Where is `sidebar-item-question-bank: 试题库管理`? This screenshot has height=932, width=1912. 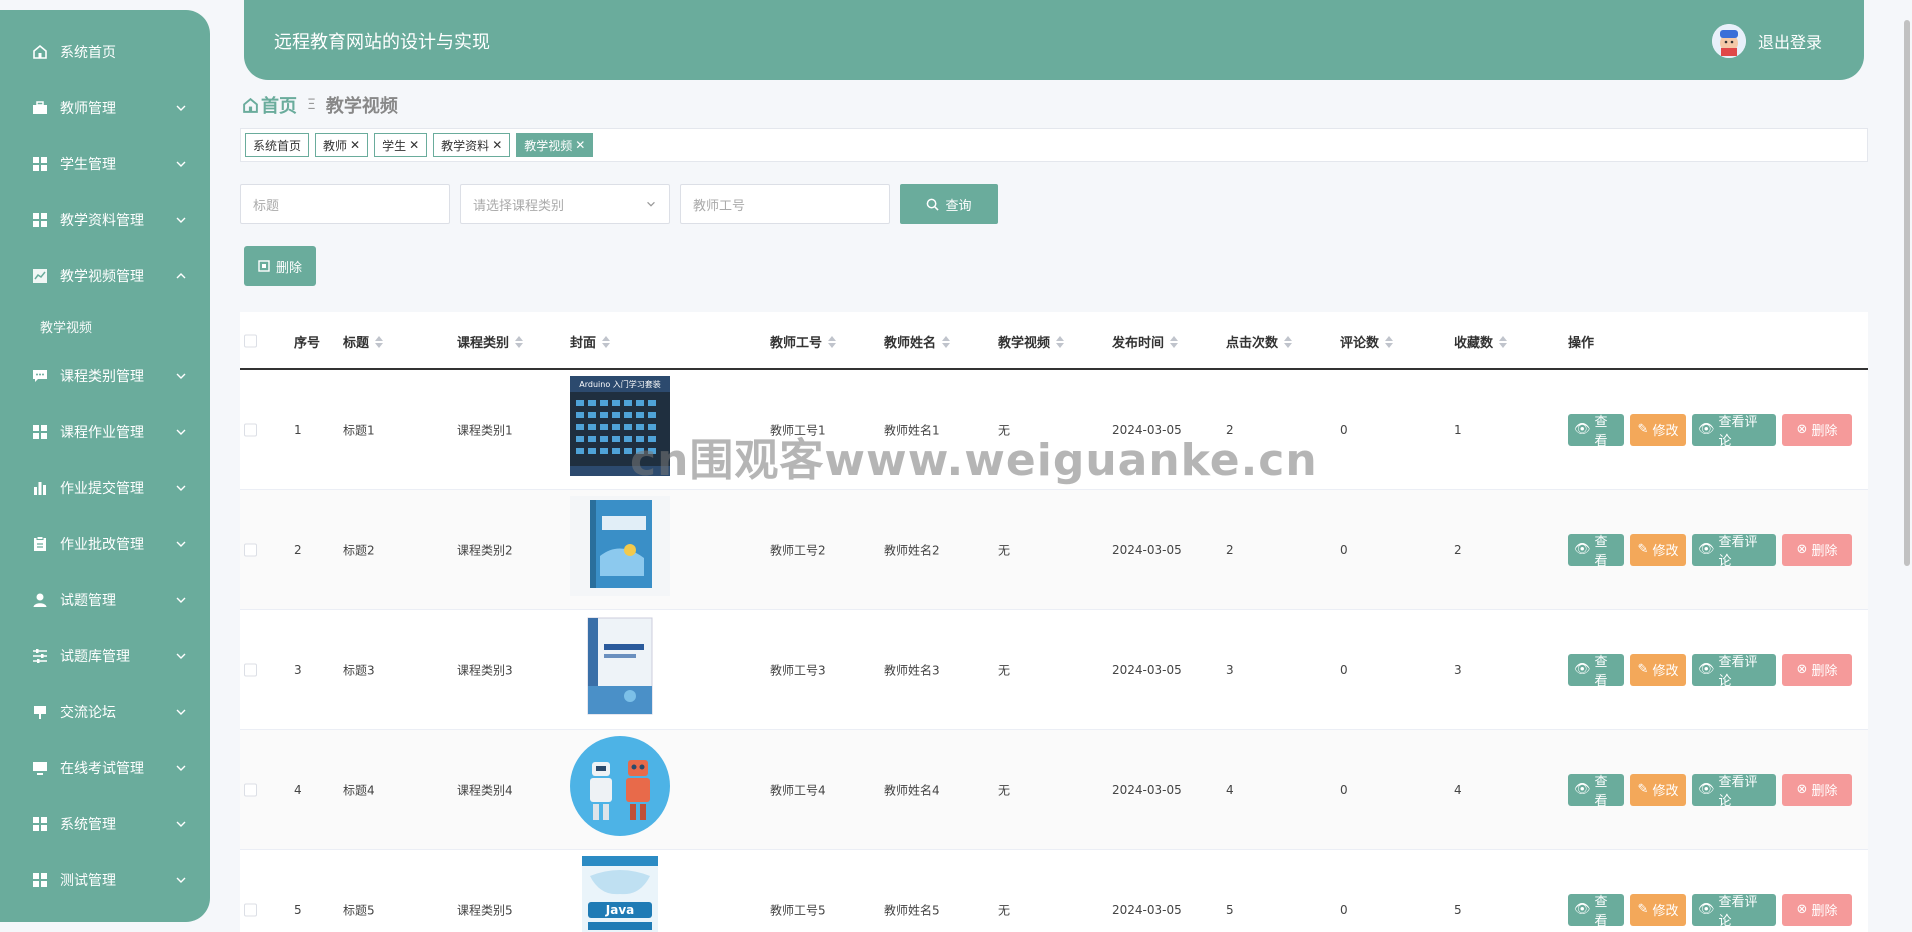 sidebar-item-question-bank: 试题库管理 is located at coordinates (105, 656).